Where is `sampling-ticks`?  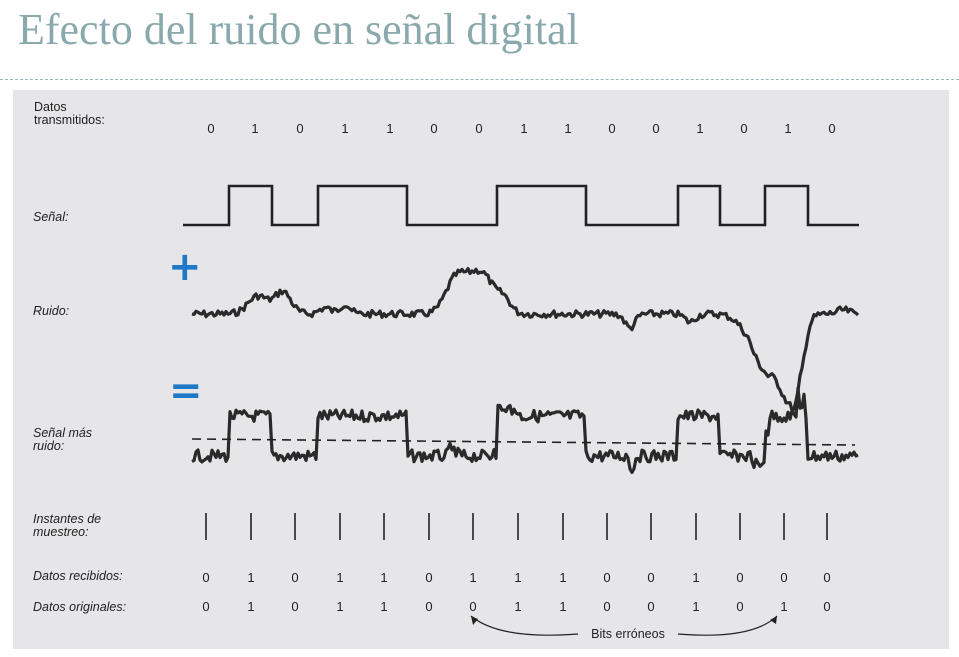
sampling-ticks is located at coordinates (516, 526).